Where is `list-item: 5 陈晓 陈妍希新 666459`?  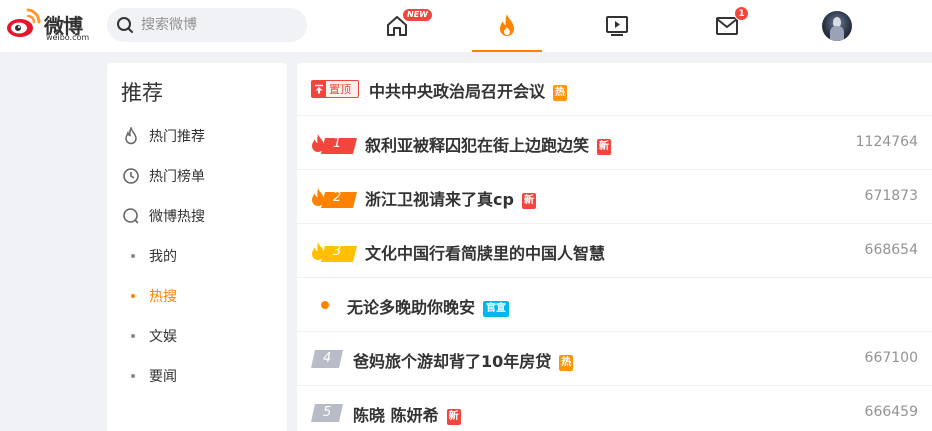 list-item: 5 陈晓 陈妍希新 666459 is located at coordinates (614, 408).